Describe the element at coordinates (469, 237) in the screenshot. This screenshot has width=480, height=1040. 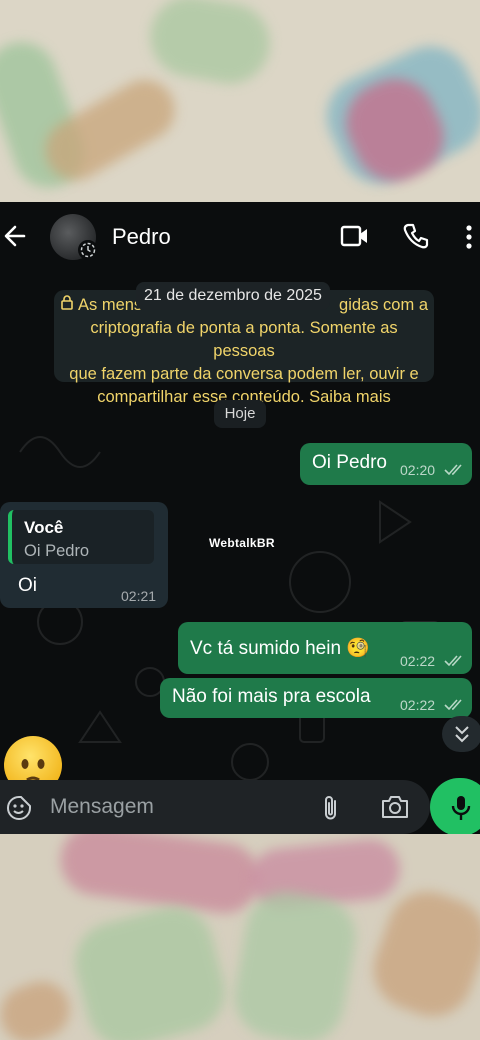
I see `more-vert-icon` at that location.